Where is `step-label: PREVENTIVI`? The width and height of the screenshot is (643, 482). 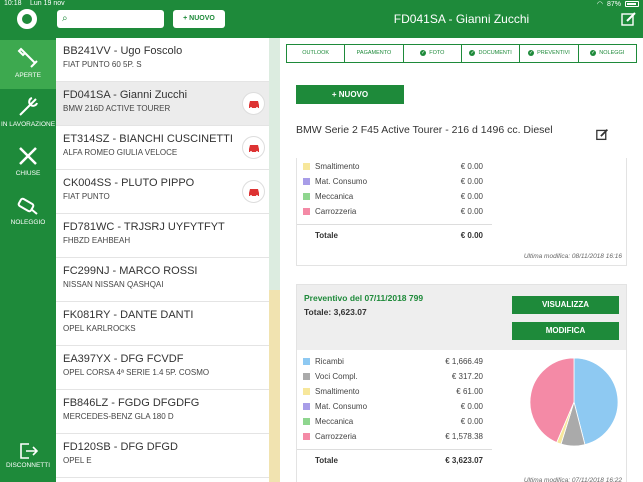 step-label: PREVENTIVI is located at coordinates (553, 53).